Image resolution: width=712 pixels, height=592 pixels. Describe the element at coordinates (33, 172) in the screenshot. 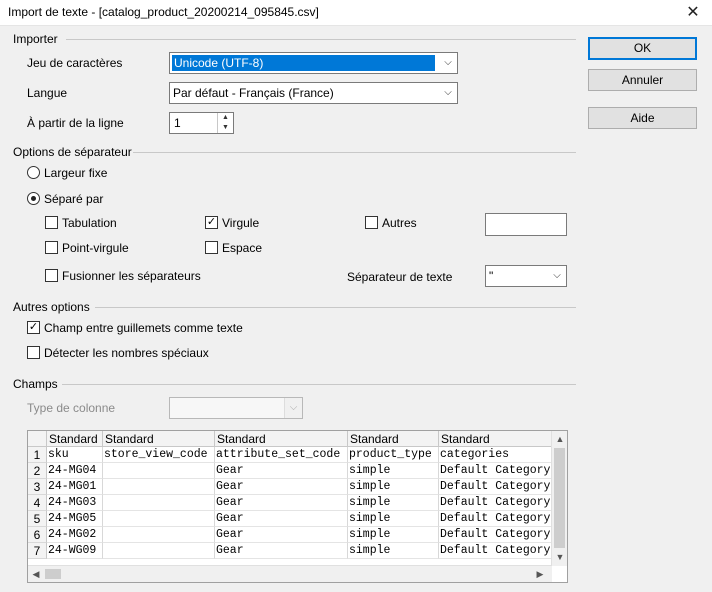

I see `fixed-width-radio` at that location.